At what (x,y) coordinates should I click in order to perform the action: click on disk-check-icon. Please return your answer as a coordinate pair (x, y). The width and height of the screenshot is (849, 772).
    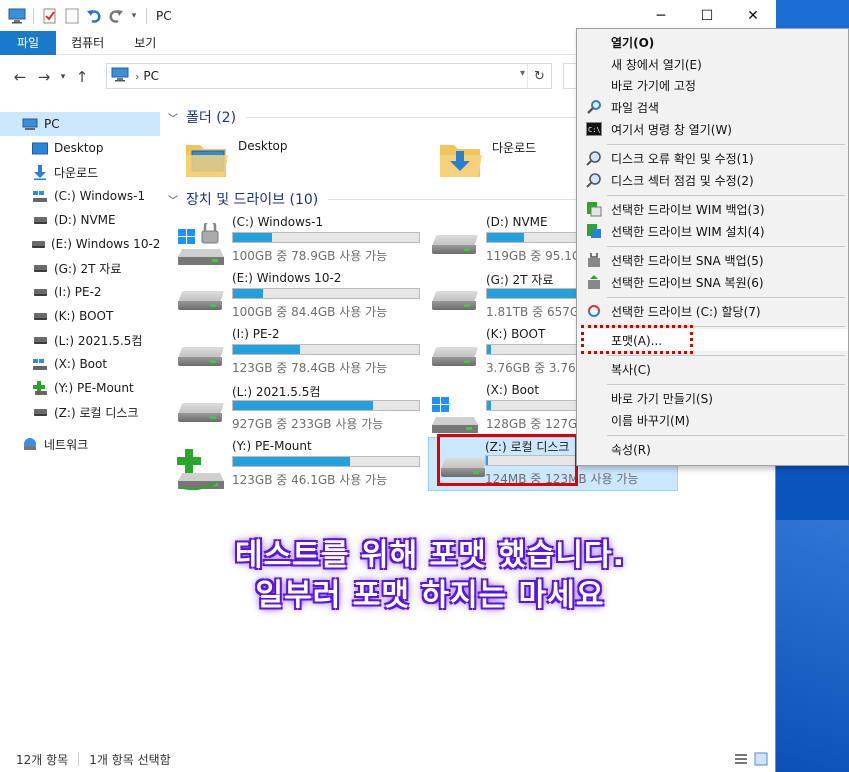
    Looking at the image, I should click on (594, 158).